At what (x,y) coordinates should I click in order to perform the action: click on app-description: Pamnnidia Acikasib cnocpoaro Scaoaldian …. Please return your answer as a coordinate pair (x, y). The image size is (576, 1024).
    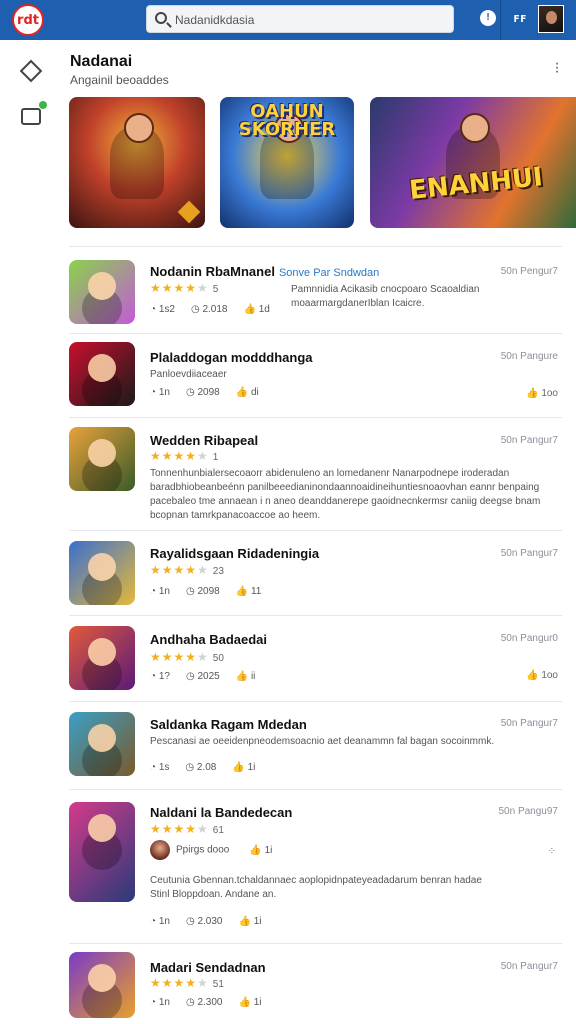
    Looking at the image, I should click on (385, 296).